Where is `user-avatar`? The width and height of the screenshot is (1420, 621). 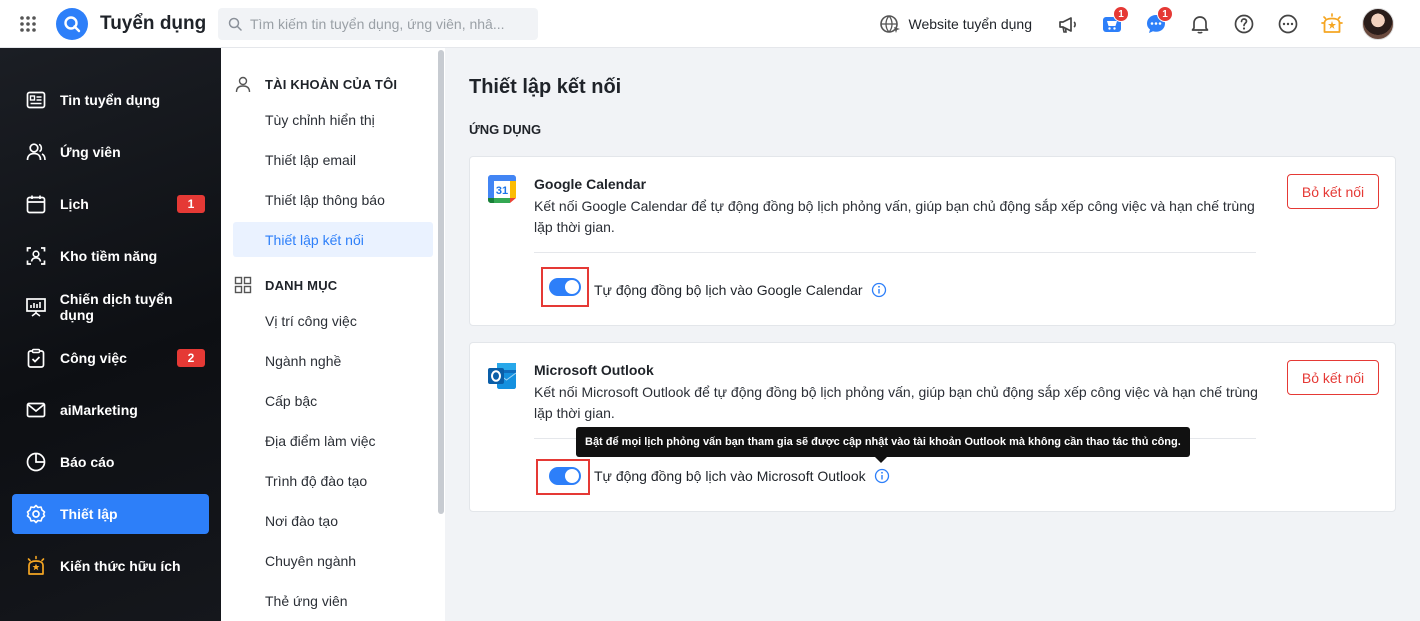 user-avatar is located at coordinates (1378, 24).